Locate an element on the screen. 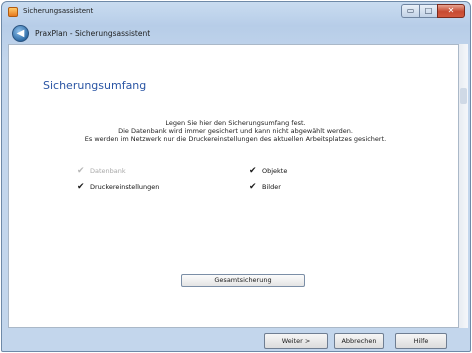 The image size is (472, 353). checkbox-datenbank: ✔ Datenbank is located at coordinates (101, 171).